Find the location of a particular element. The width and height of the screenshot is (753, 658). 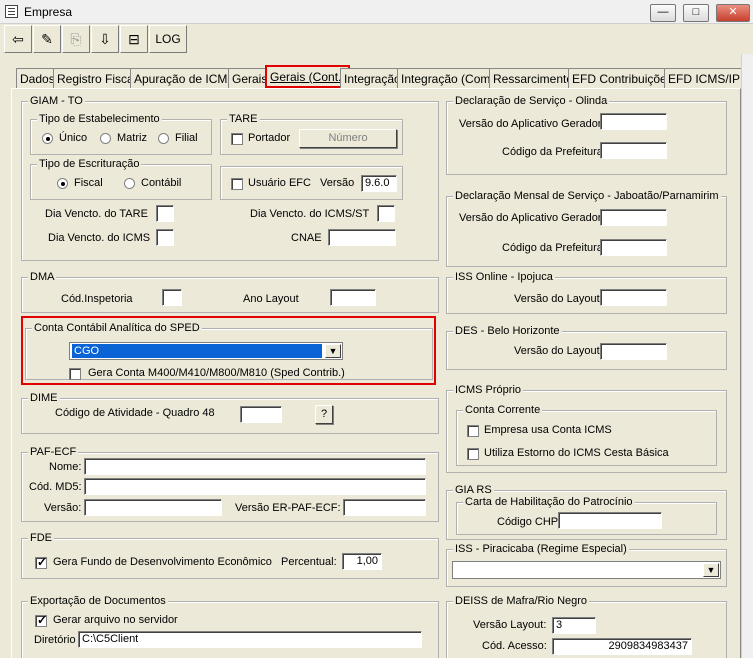

nome-label: Nome: is located at coordinates (65, 467).